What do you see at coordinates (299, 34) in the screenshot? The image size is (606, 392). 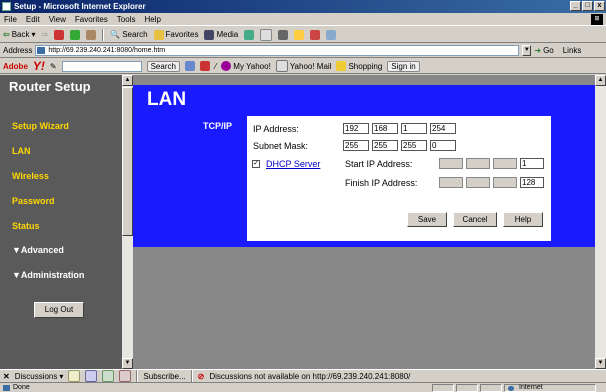 I see `edit-icon` at bounding box center [299, 34].